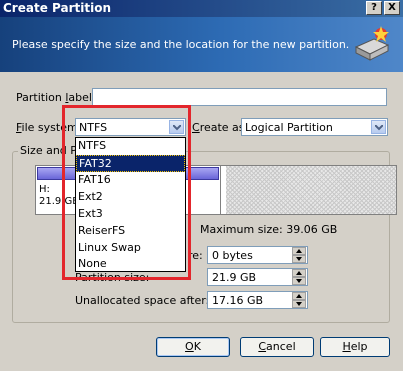 This screenshot has width=403, height=371. Describe the element at coordinates (130, 180) in the screenshot. I see `option-fat16: FAT16` at that location.